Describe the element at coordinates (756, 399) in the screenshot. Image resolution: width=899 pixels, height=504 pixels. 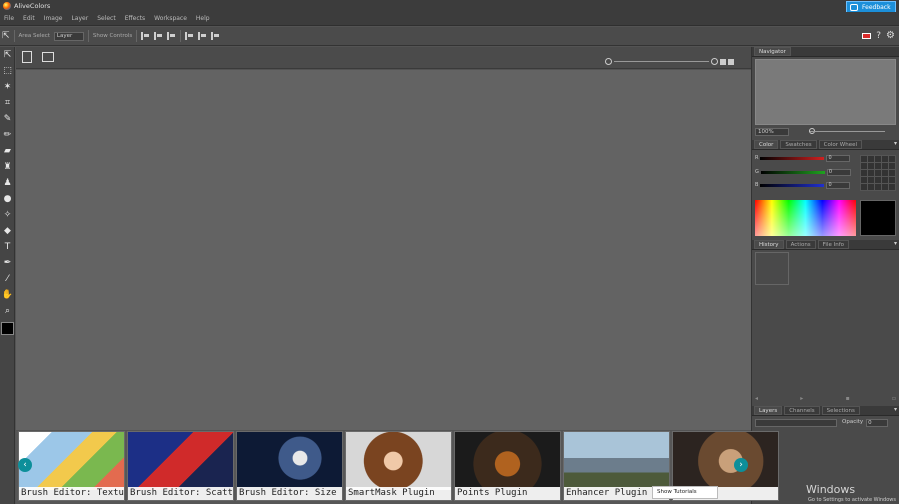
I see `step-back-icon: ◂` at that location.